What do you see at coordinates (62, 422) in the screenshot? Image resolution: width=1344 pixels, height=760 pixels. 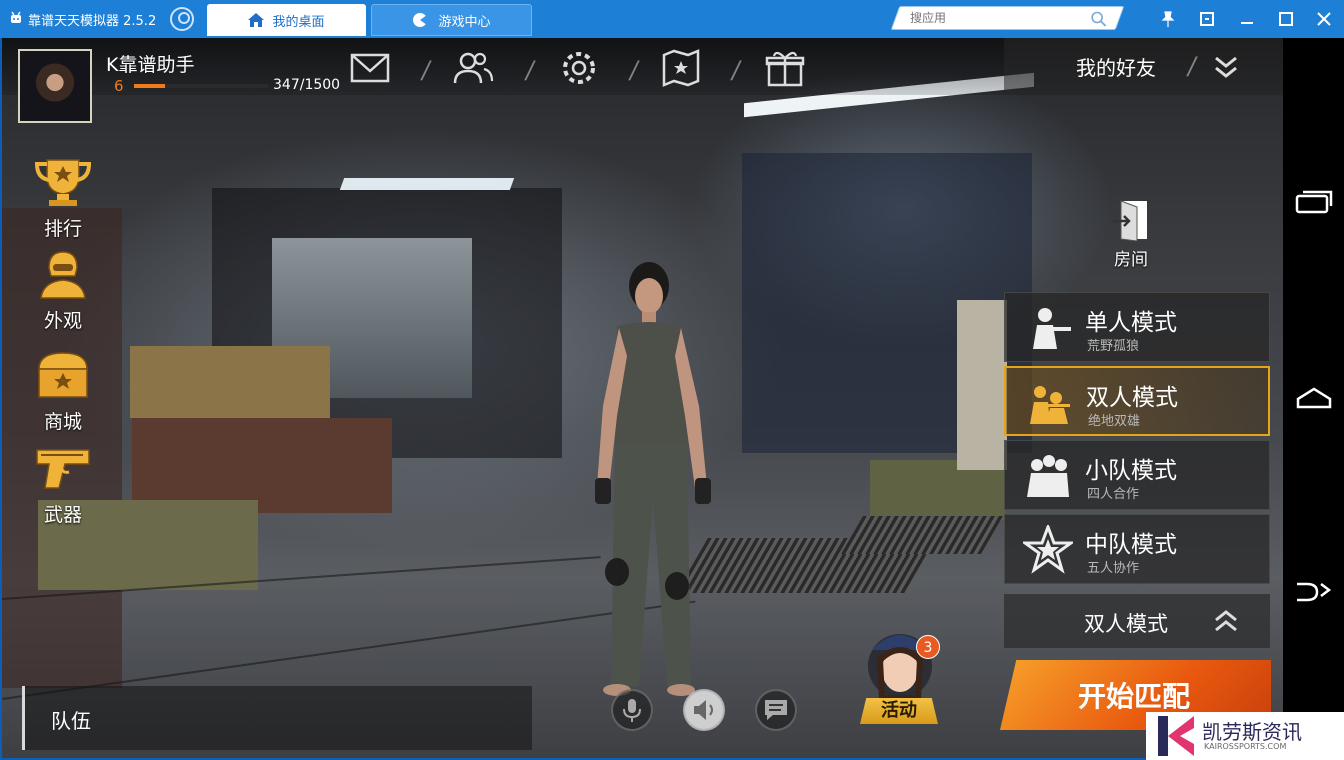 I see `shop-label: 商城` at bounding box center [62, 422].